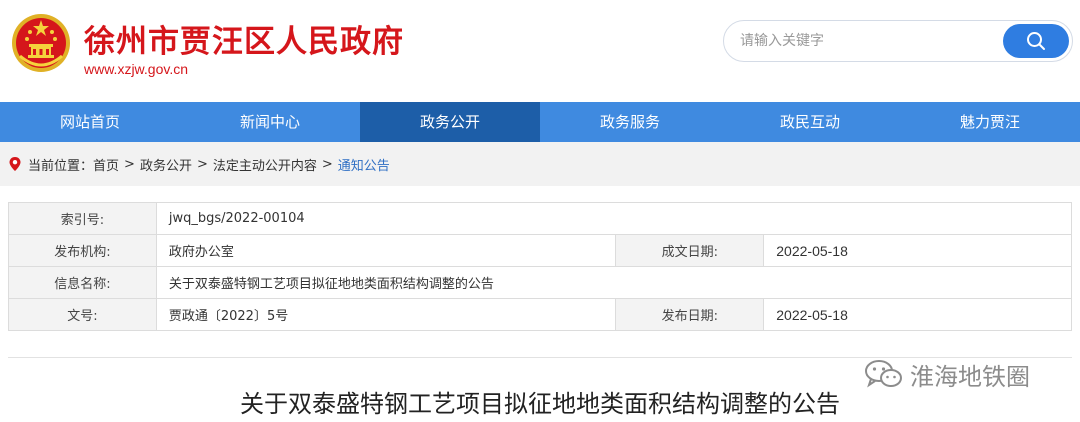  What do you see at coordinates (82, 250) in the screenshot?
I see `org-label: 发布机构:` at bounding box center [82, 250].